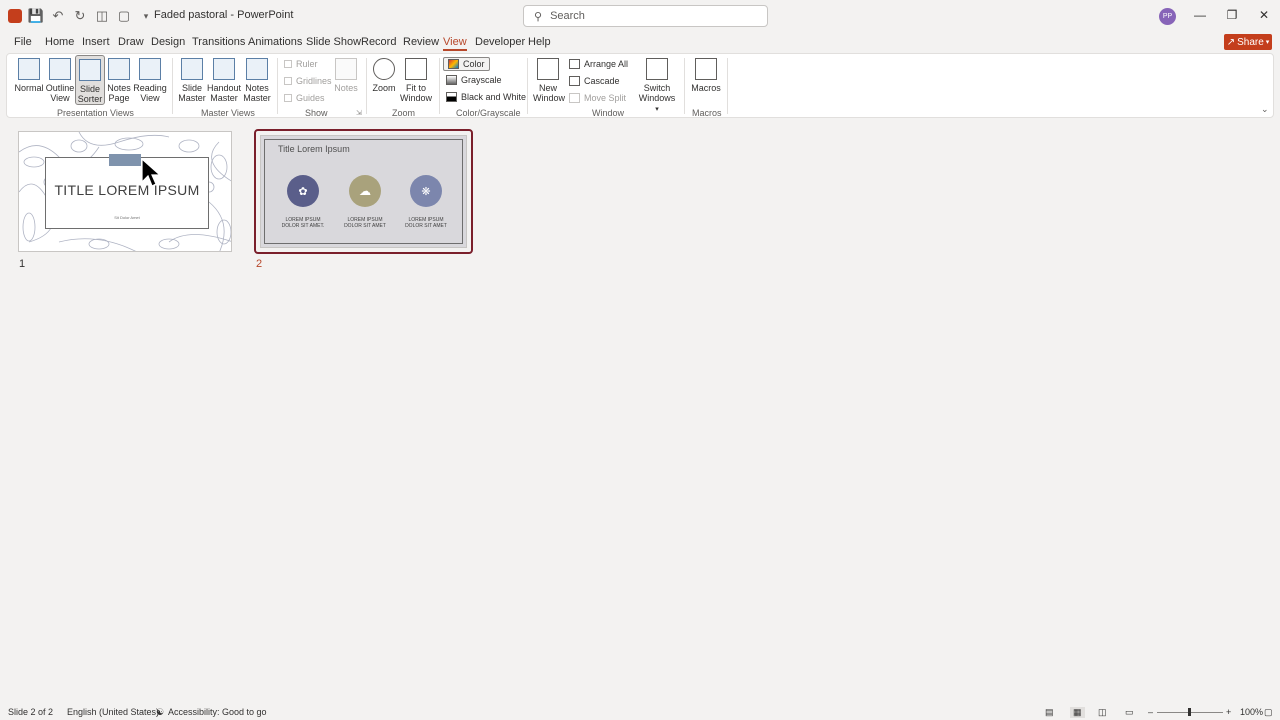 This screenshot has height=720, width=1280. I want to click on zoom-out-icon: –, so click(1150, 712).